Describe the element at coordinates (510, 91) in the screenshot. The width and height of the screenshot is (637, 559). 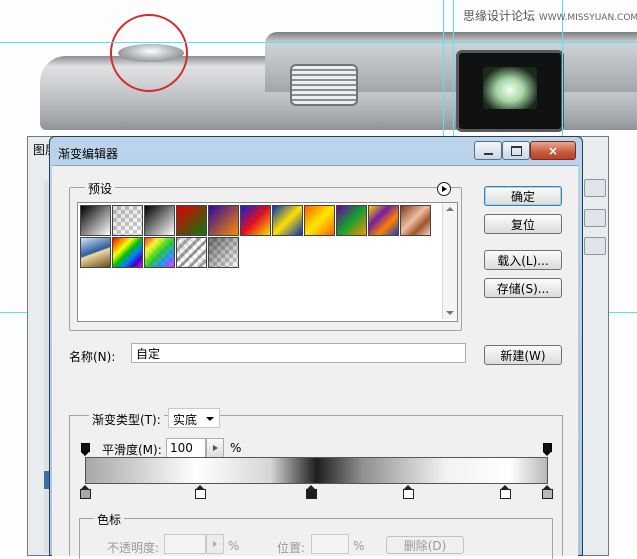
I see `camera-viewfinder` at that location.